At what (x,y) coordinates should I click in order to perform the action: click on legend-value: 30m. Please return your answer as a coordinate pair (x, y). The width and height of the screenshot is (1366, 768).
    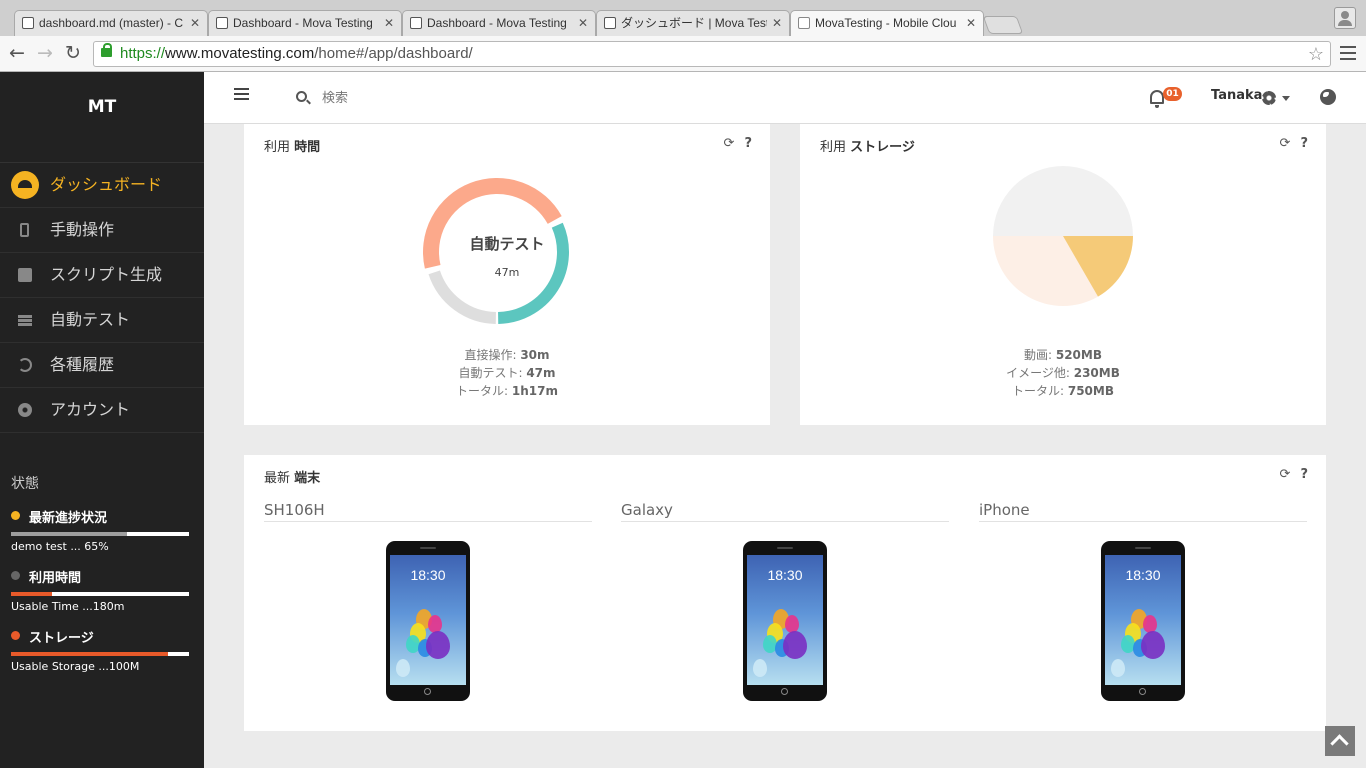
    Looking at the image, I should click on (535, 355).